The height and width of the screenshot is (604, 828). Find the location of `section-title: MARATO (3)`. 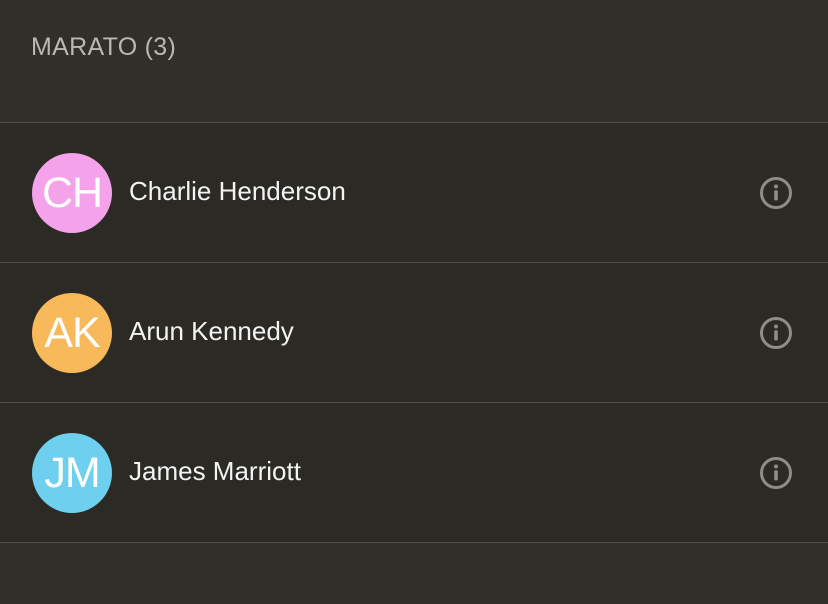

section-title: MARATO (3) is located at coordinates (104, 47).